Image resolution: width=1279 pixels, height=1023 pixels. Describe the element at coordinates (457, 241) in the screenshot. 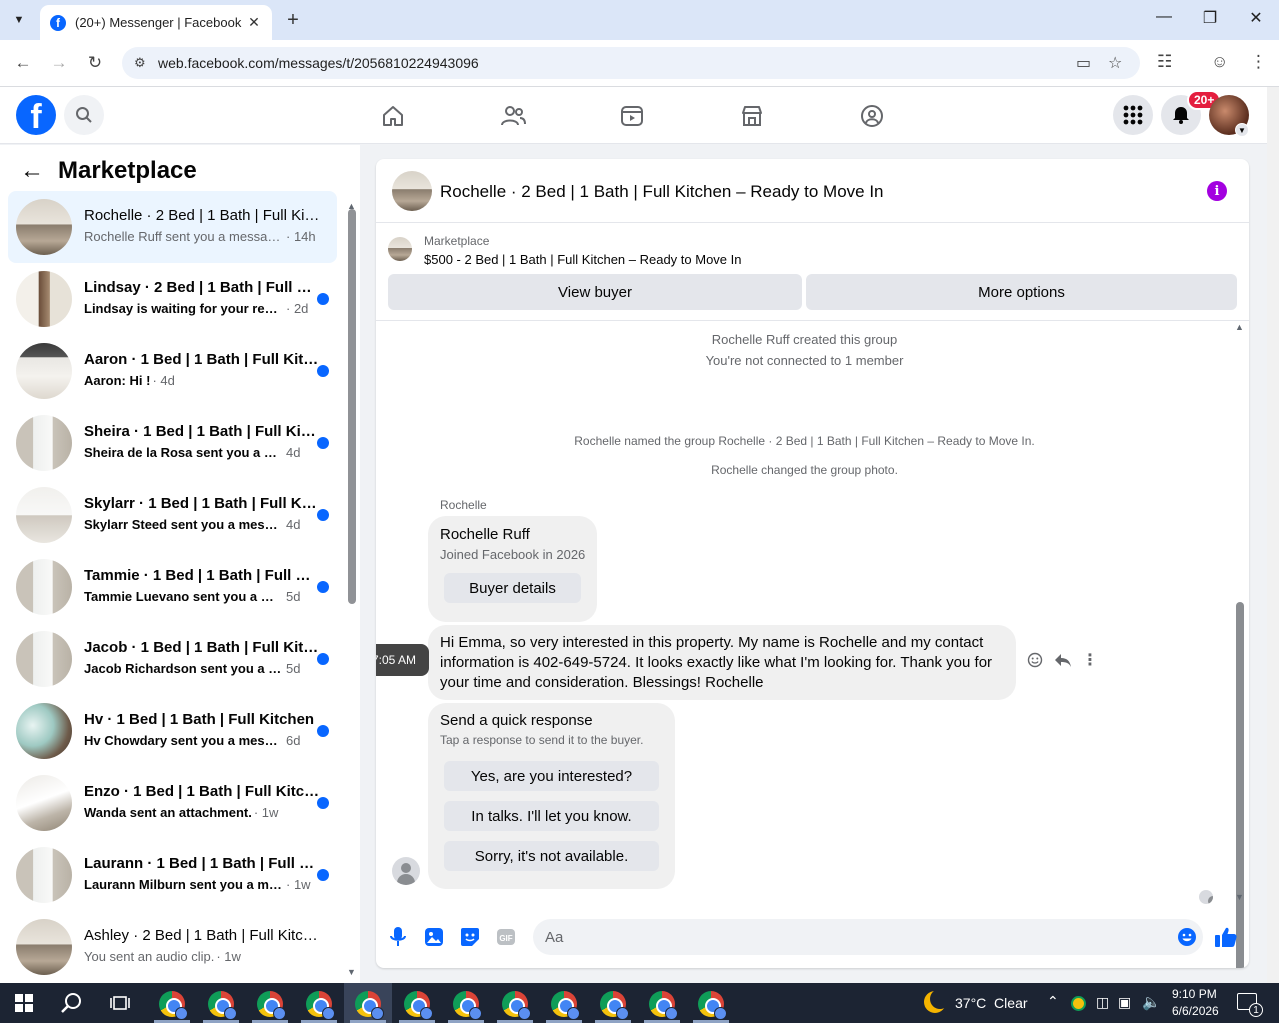

I see `marketplace-label: Marketplace` at that location.